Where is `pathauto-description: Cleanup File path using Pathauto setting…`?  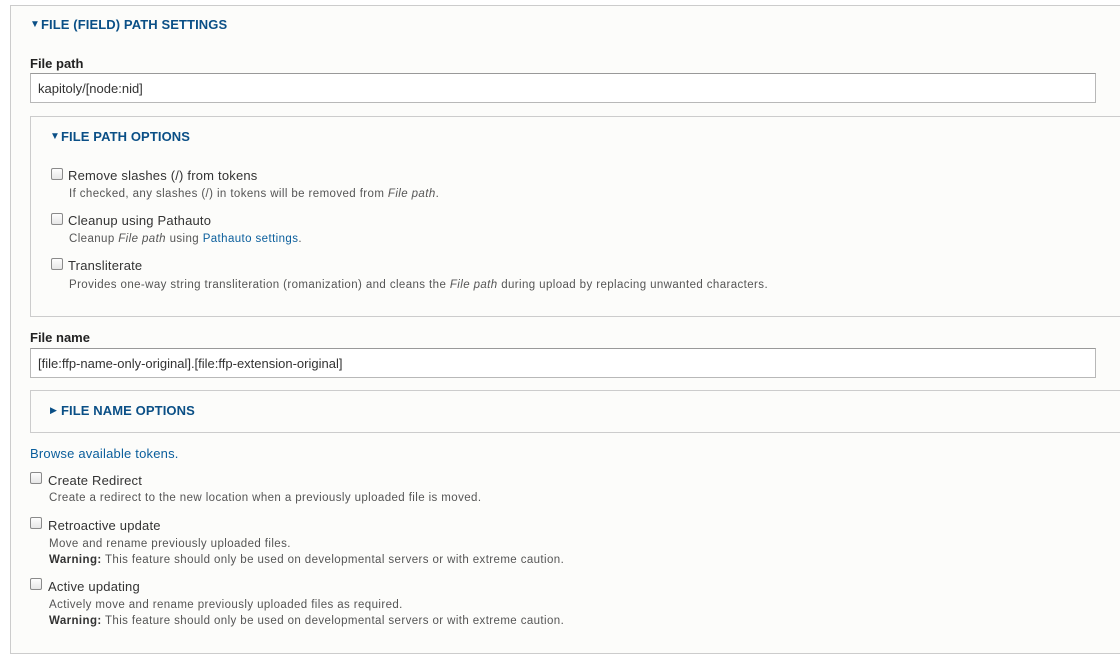
pathauto-description: Cleanup File path using Pathauto setting… is located at coordinates (185, 239).